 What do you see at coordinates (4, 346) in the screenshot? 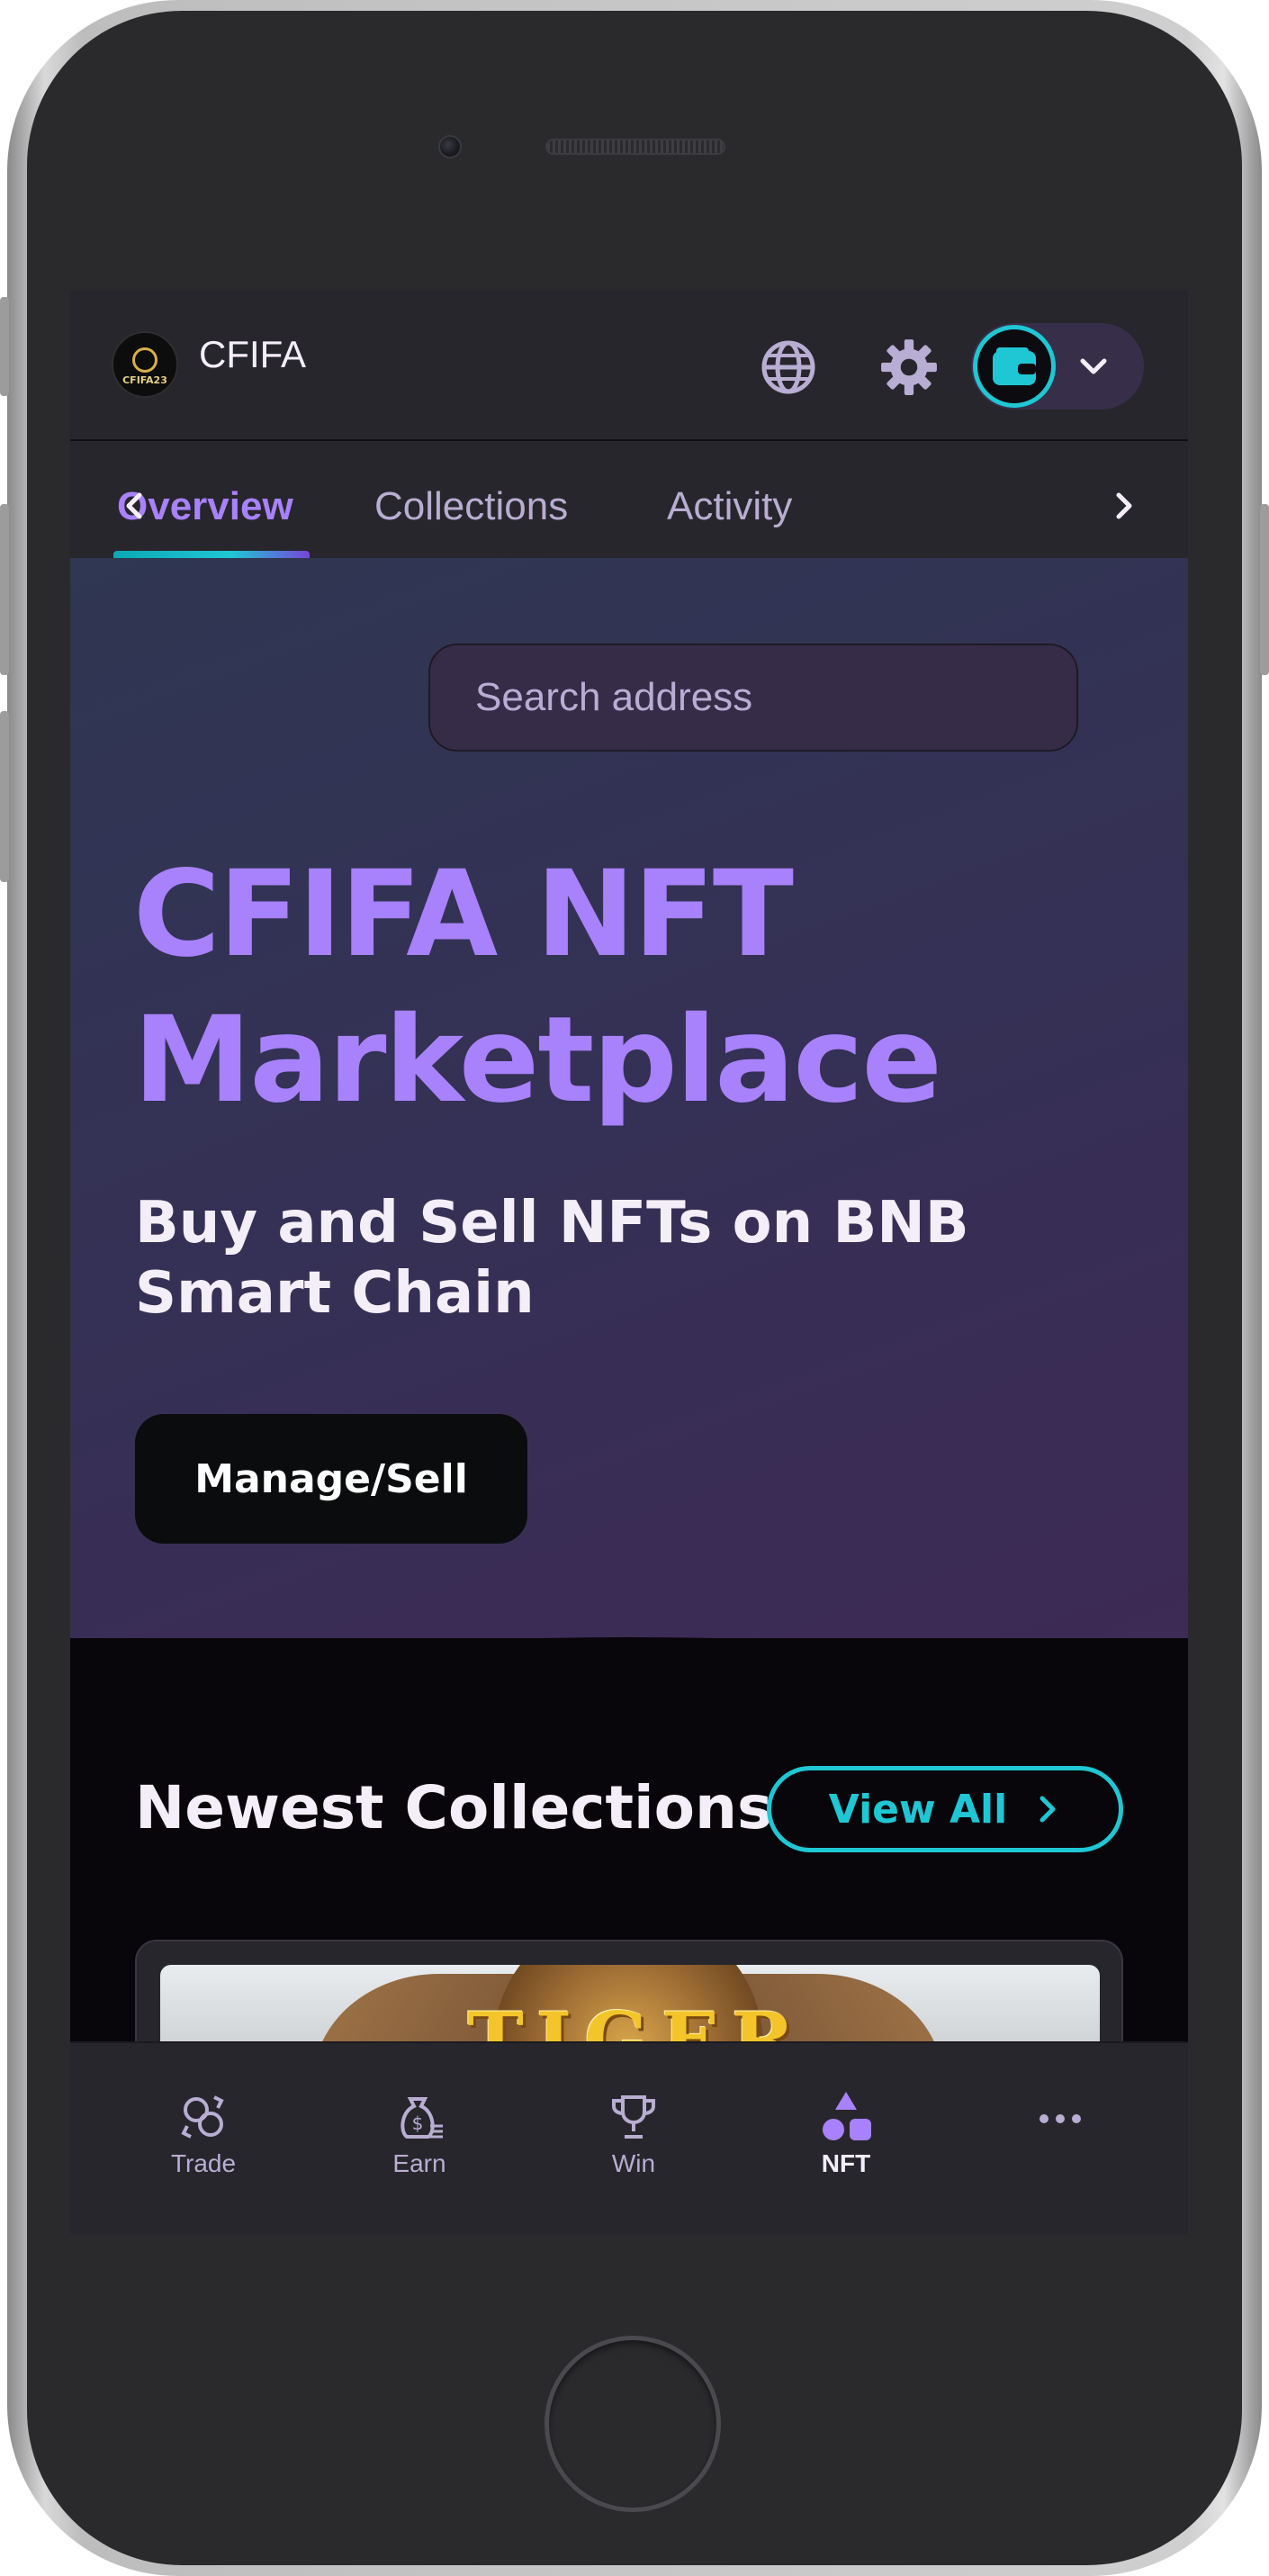
I see `mute-switch` at bounding box center [4, 346].